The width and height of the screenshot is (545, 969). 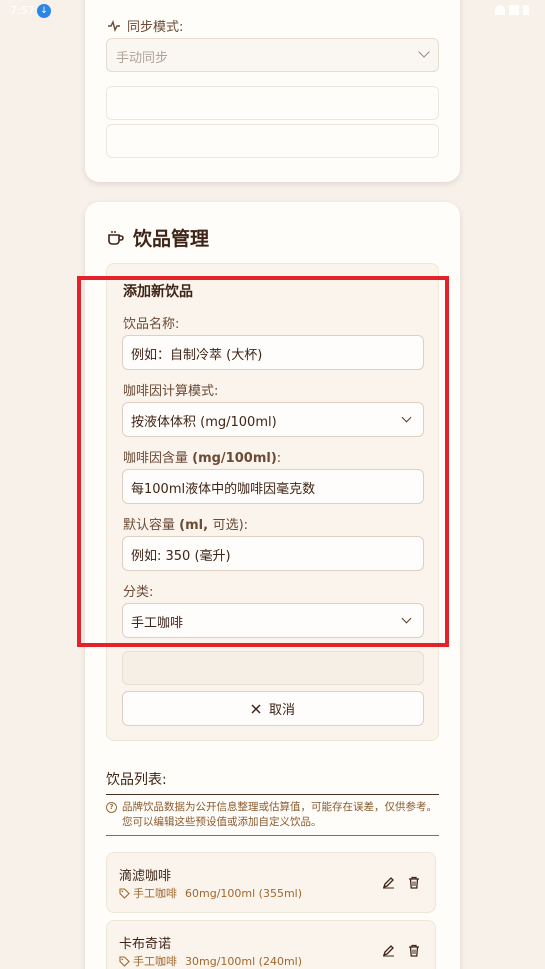 I want to click on download-icon: ↓, so click(x=44, y=11).